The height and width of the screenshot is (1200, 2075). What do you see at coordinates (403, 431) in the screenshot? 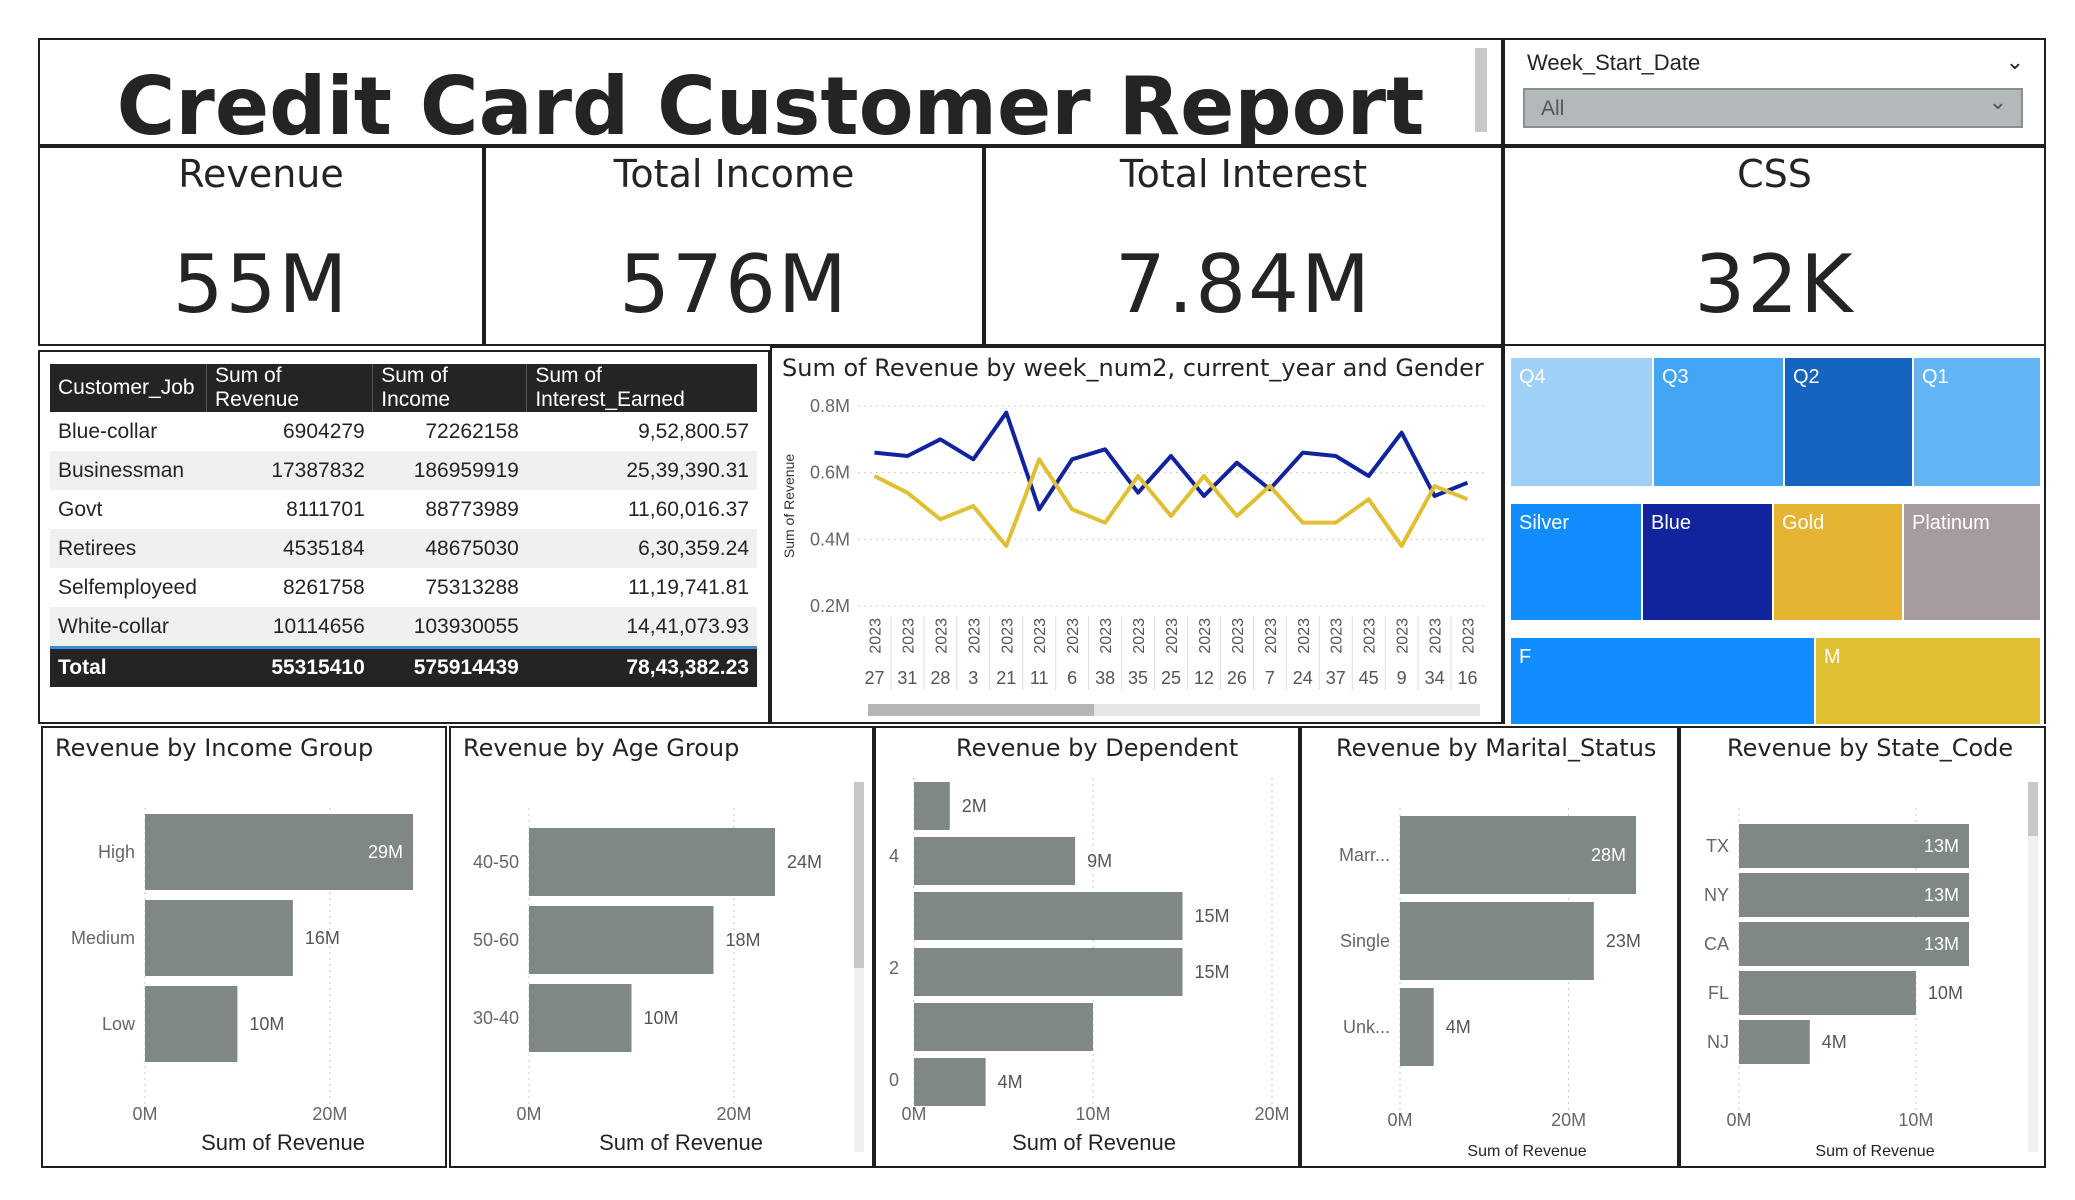
I see `table-row: Blue-collar 6904279 72262158 9,52,800.57` at bounding box center [403, 431].